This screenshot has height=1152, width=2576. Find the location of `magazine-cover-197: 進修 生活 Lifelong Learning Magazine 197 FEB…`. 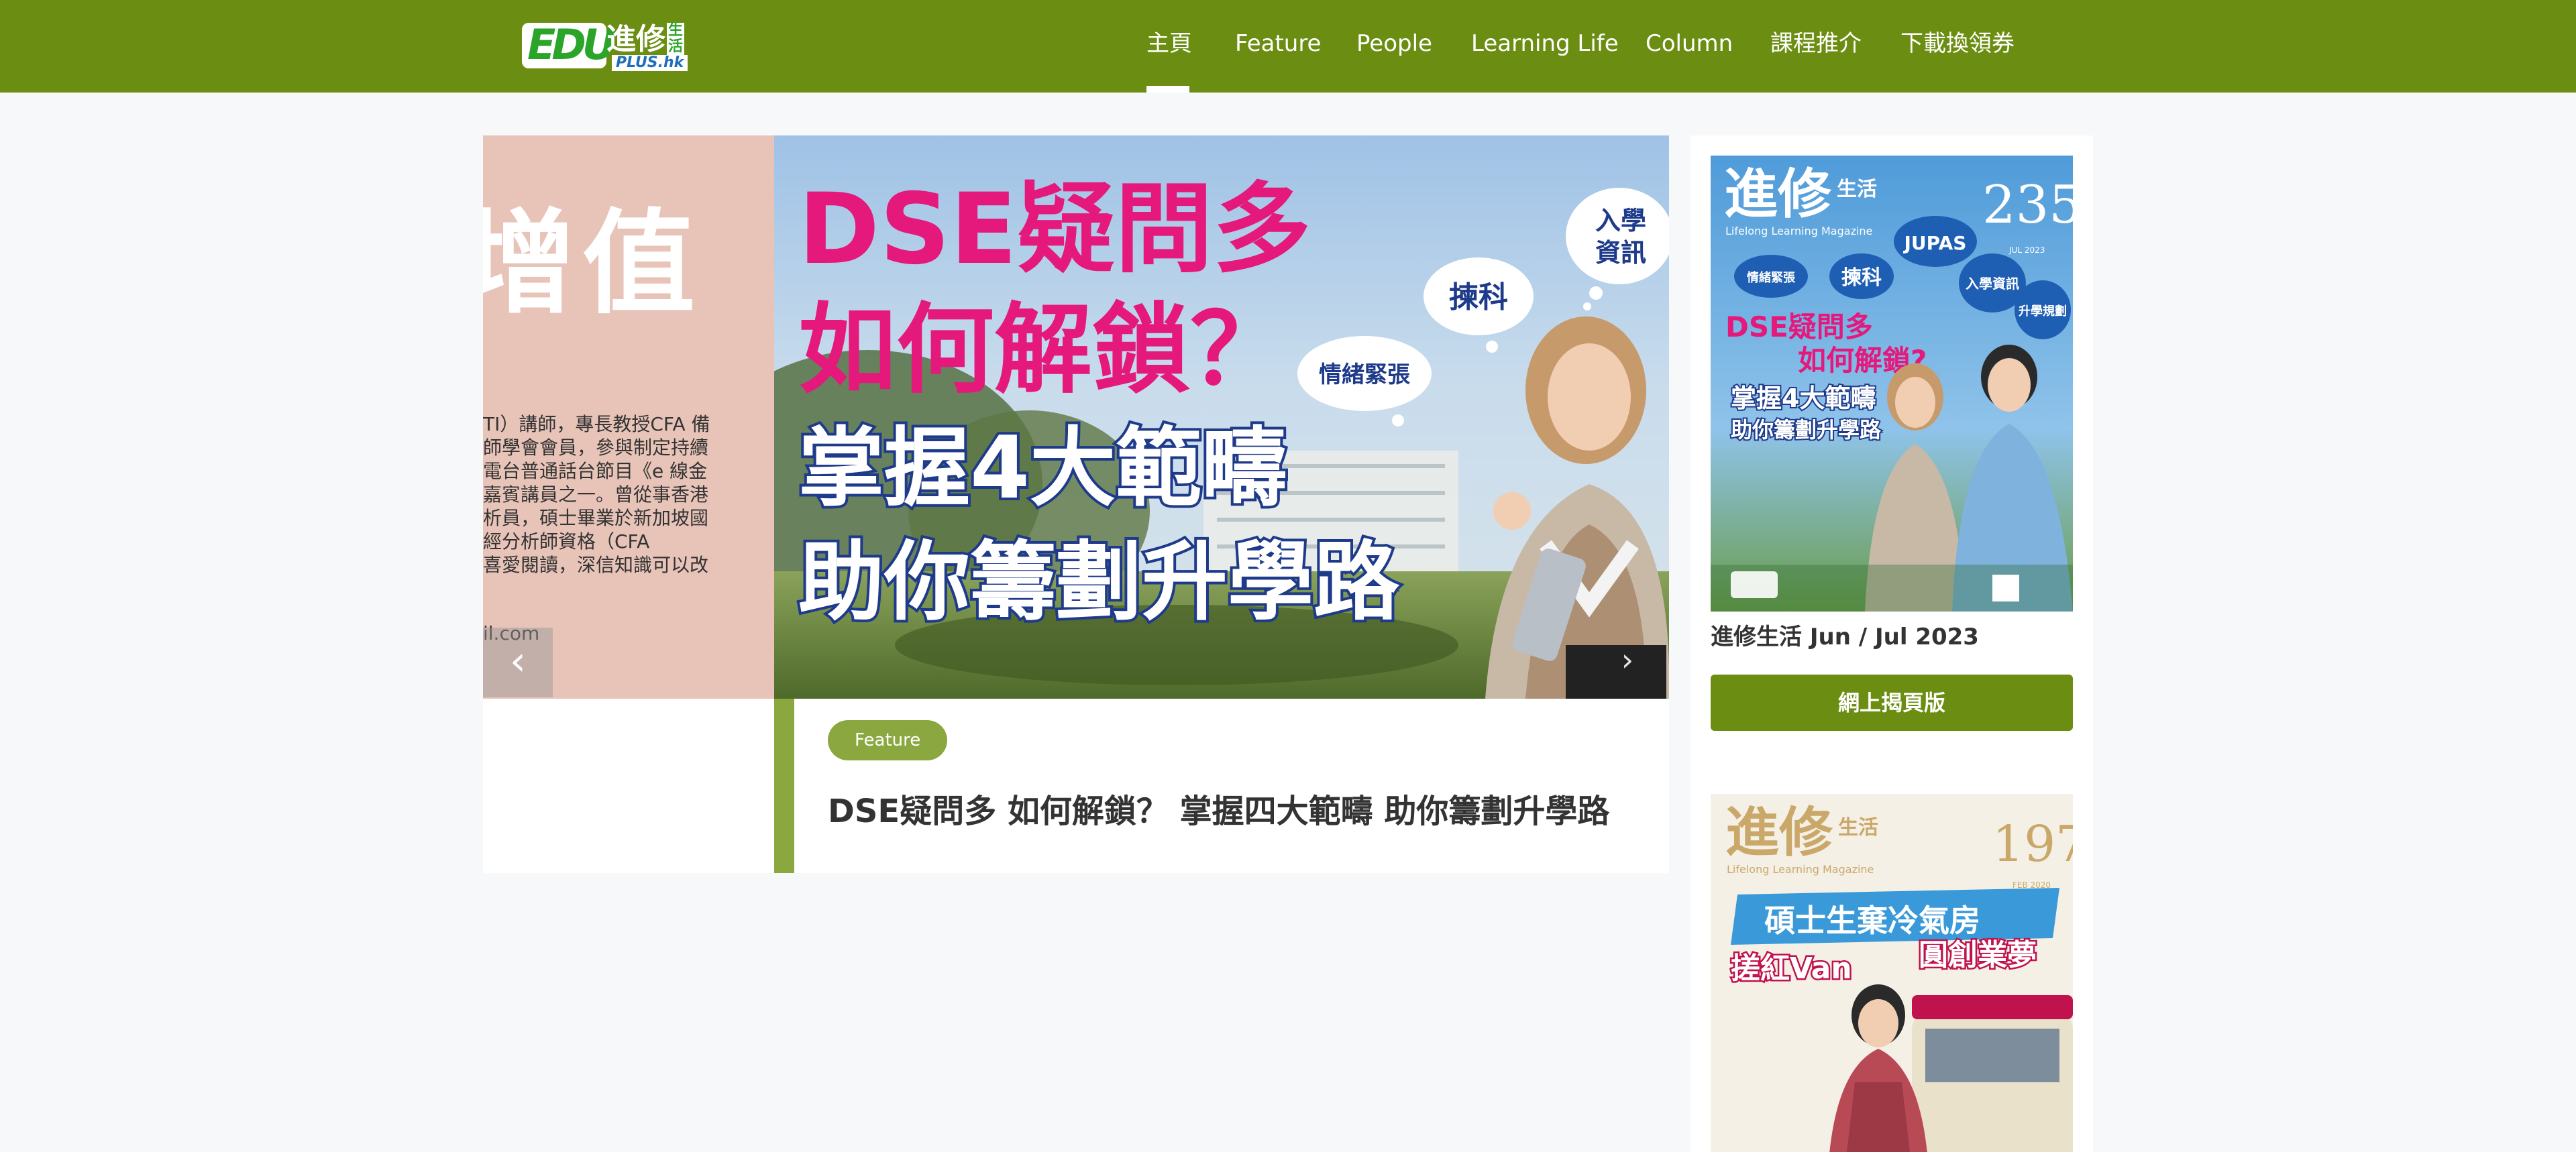

magazine-cover-197: 進修 生活 Lifelong Learning Magazine 197 FEB… is located at coordinates (1892, 973).